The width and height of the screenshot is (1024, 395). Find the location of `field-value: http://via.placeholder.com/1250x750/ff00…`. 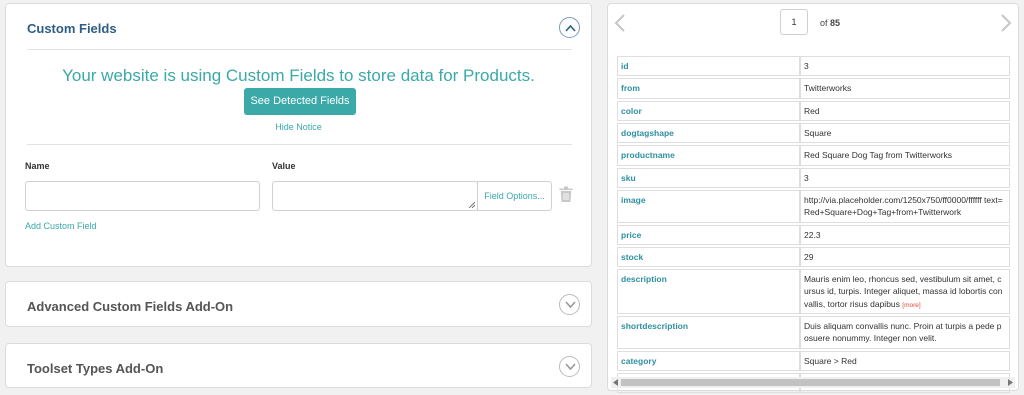

field-value: http://via.placeholder.com/1250x750/ff00… is located at coordinates (905, 206).